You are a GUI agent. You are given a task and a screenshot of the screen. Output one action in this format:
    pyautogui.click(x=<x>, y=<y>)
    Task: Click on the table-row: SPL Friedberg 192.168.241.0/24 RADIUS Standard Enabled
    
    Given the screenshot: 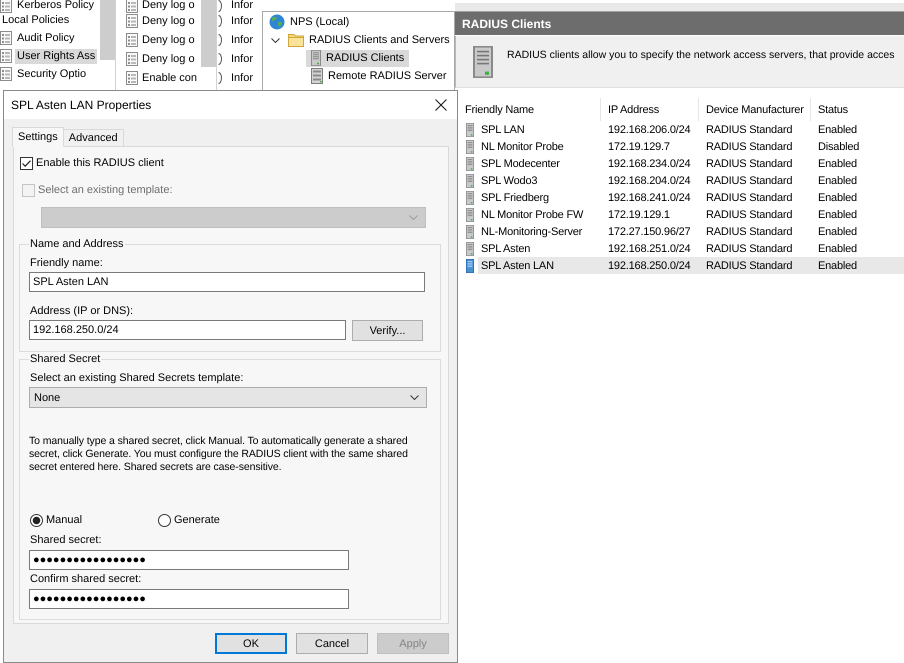 What is the action you would take?
    pyautogui.click(x=682, y=197)
    